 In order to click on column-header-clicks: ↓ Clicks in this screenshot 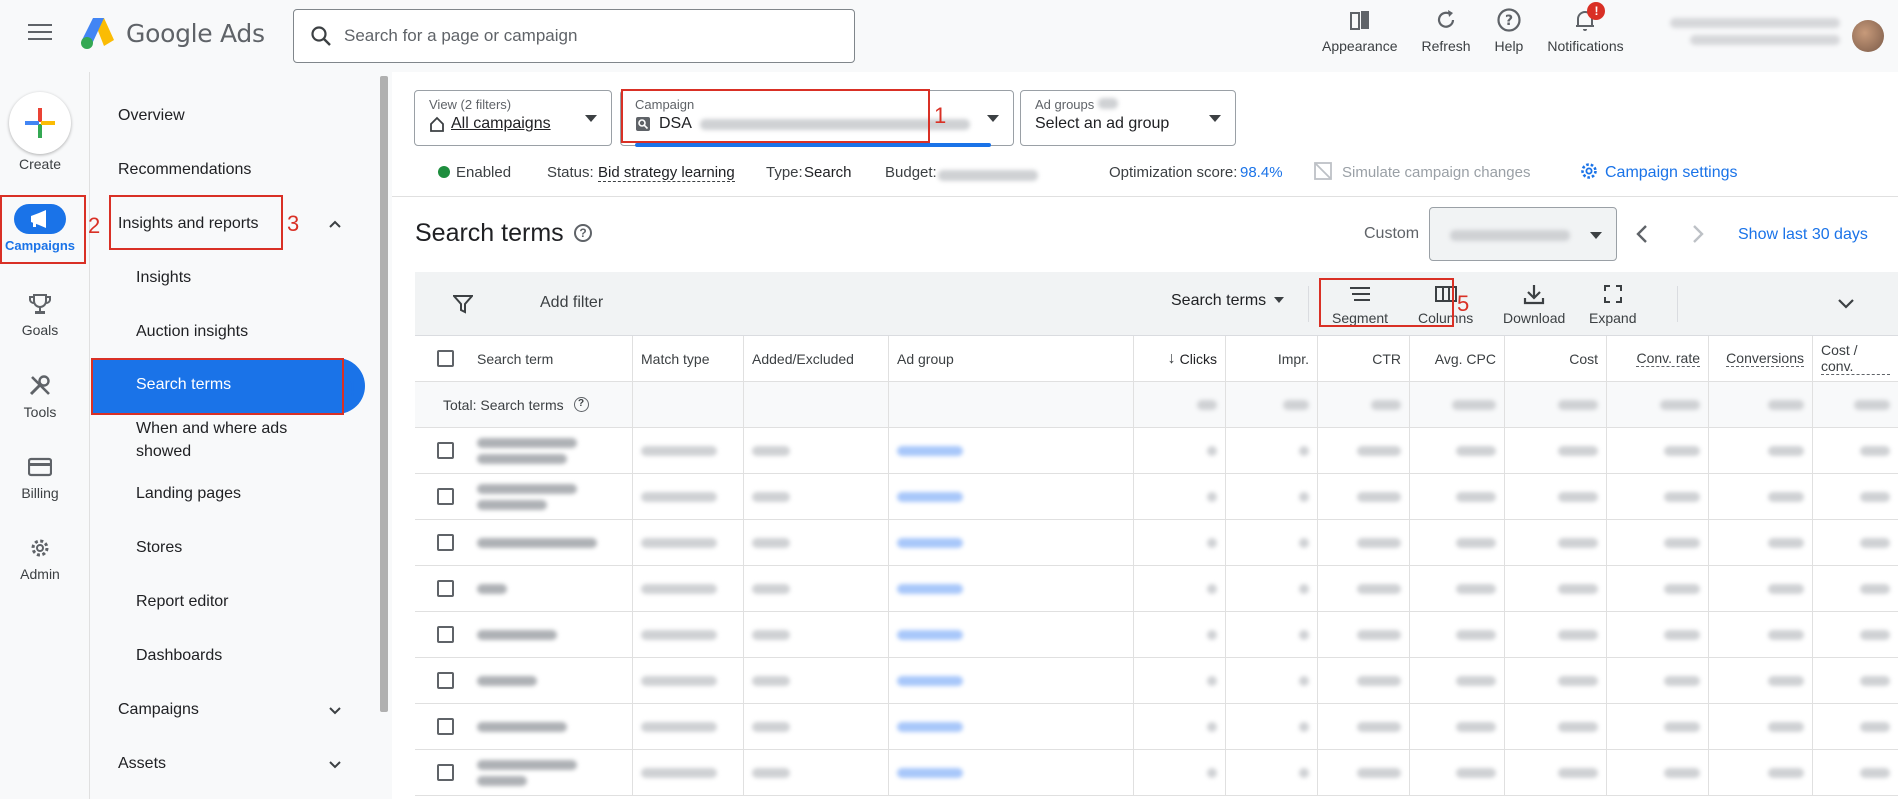, I will do `click(1180, 358)`.